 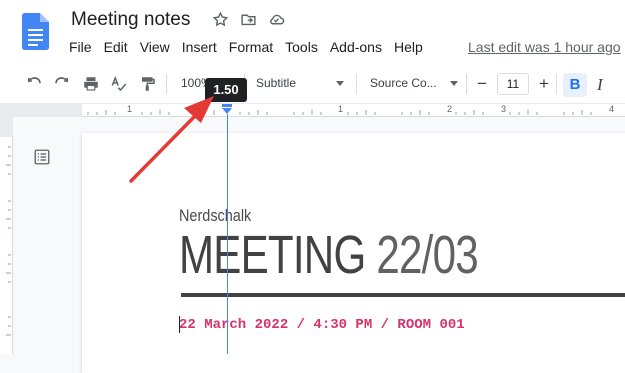 I want to click on print-icon, so click(x=91, y=84).